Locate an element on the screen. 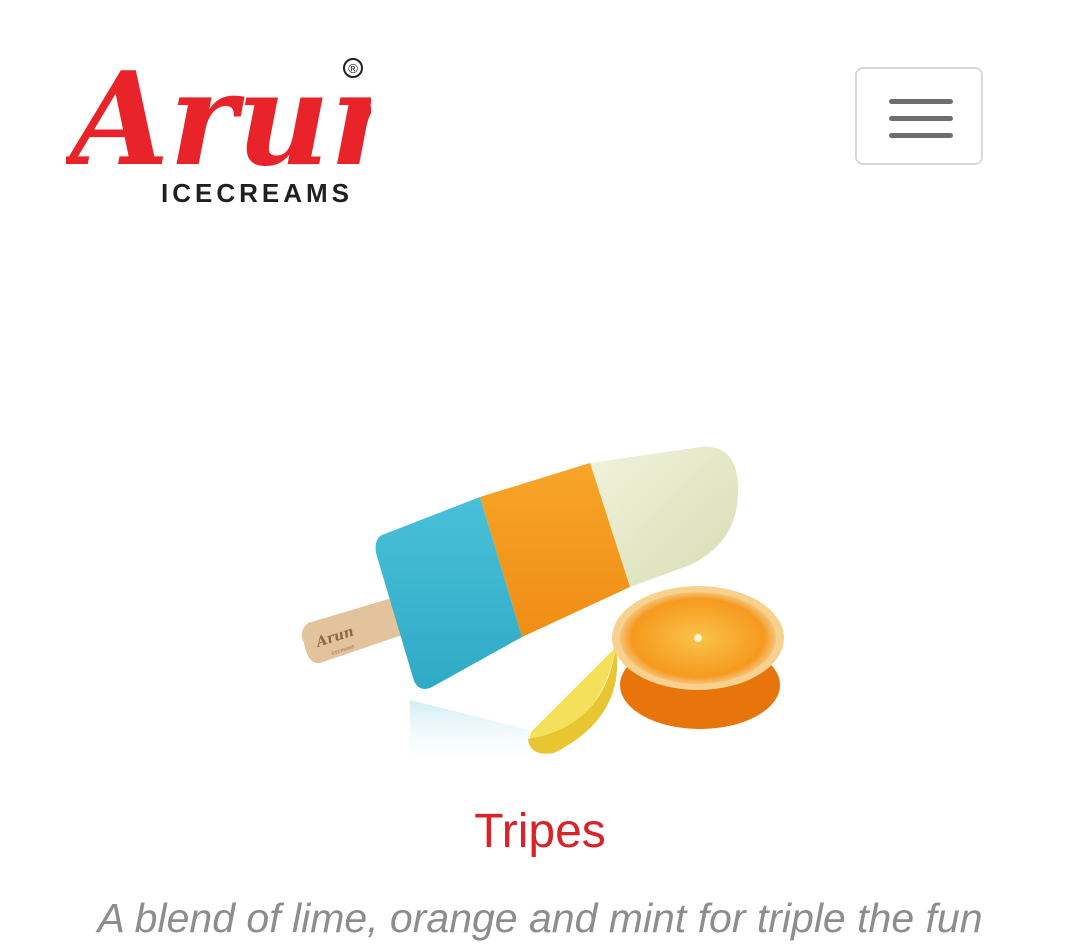  logo-subtitle: ICECREAMS is located at coordinates (257, 193).